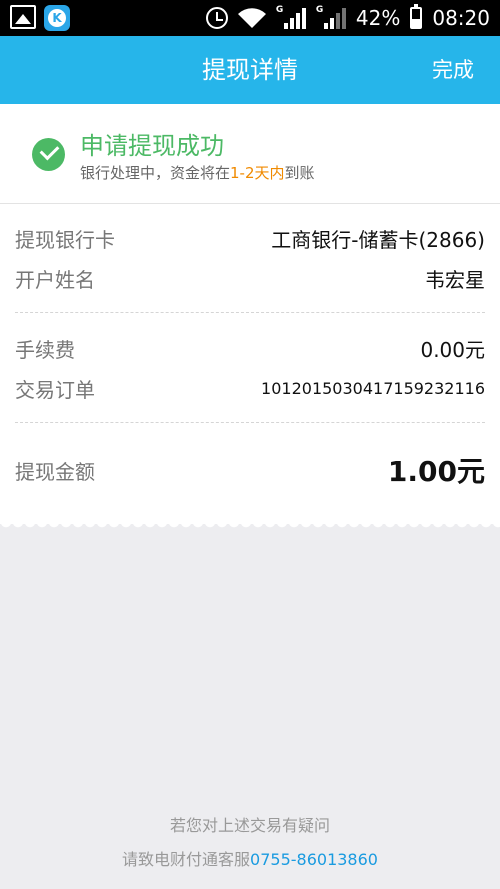  Describe the element at coordinates (250, 470) in the screenshot. I see `amount-row: 提现金额 1.00元` at that location.